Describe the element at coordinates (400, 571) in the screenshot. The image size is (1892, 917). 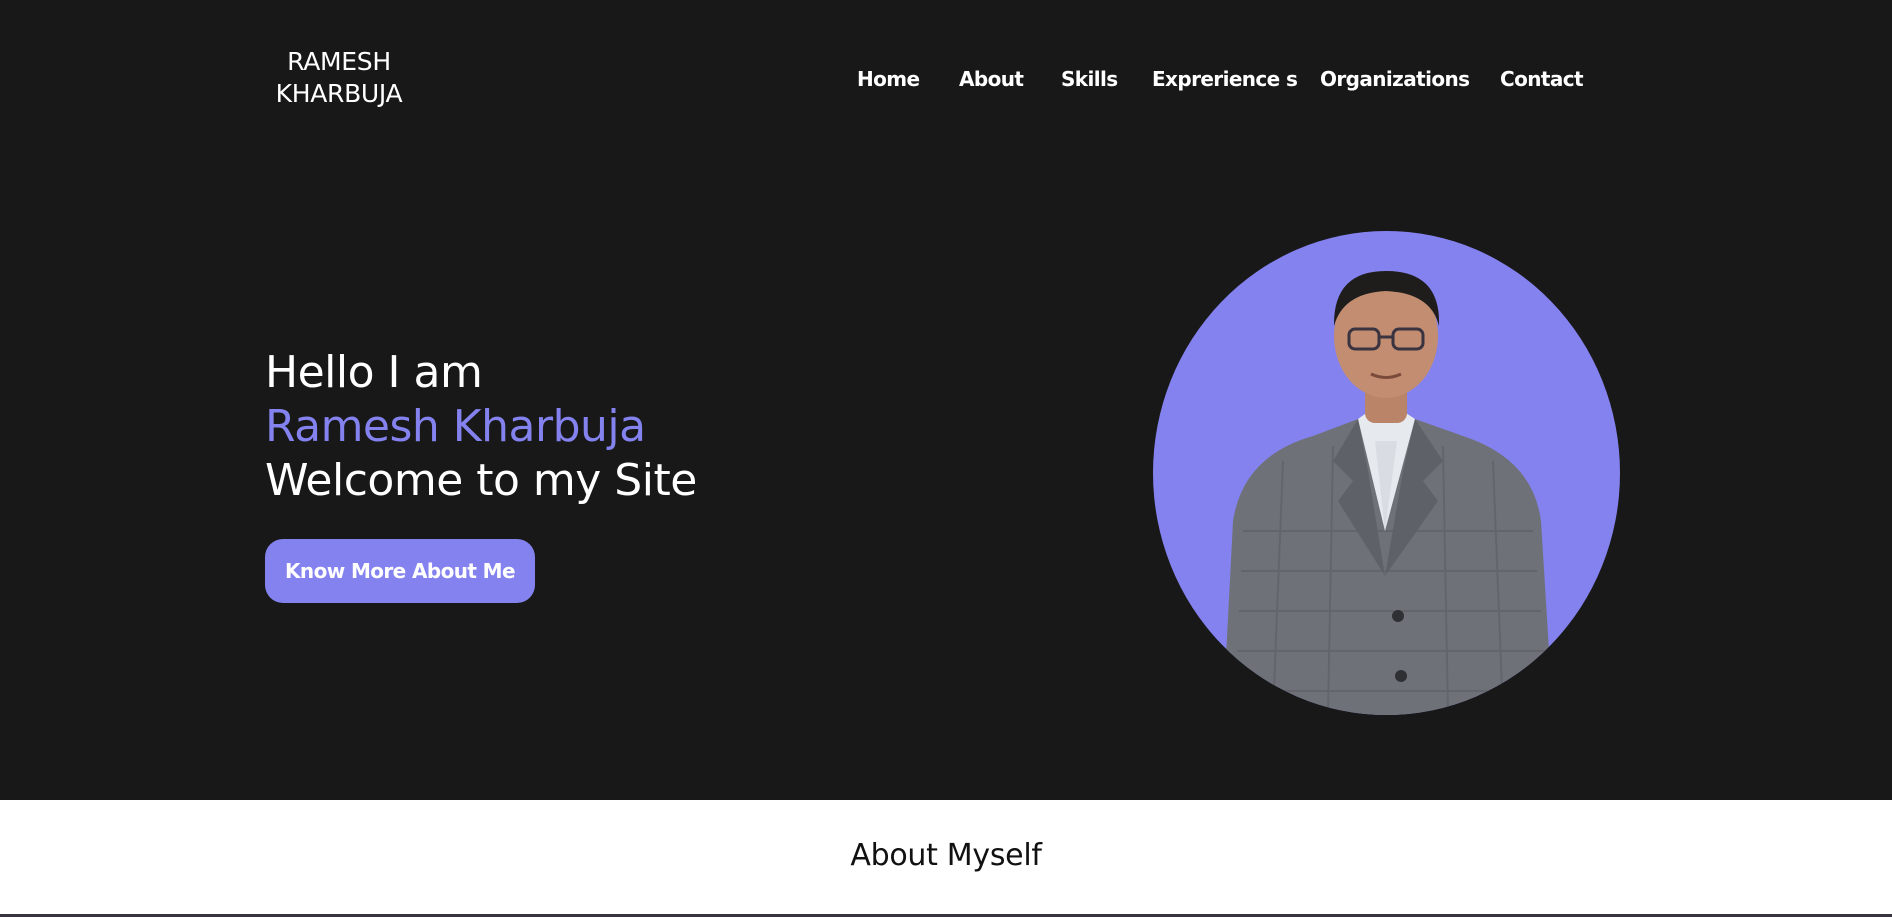
I see `know-more-button: Know More About Me` at that location.